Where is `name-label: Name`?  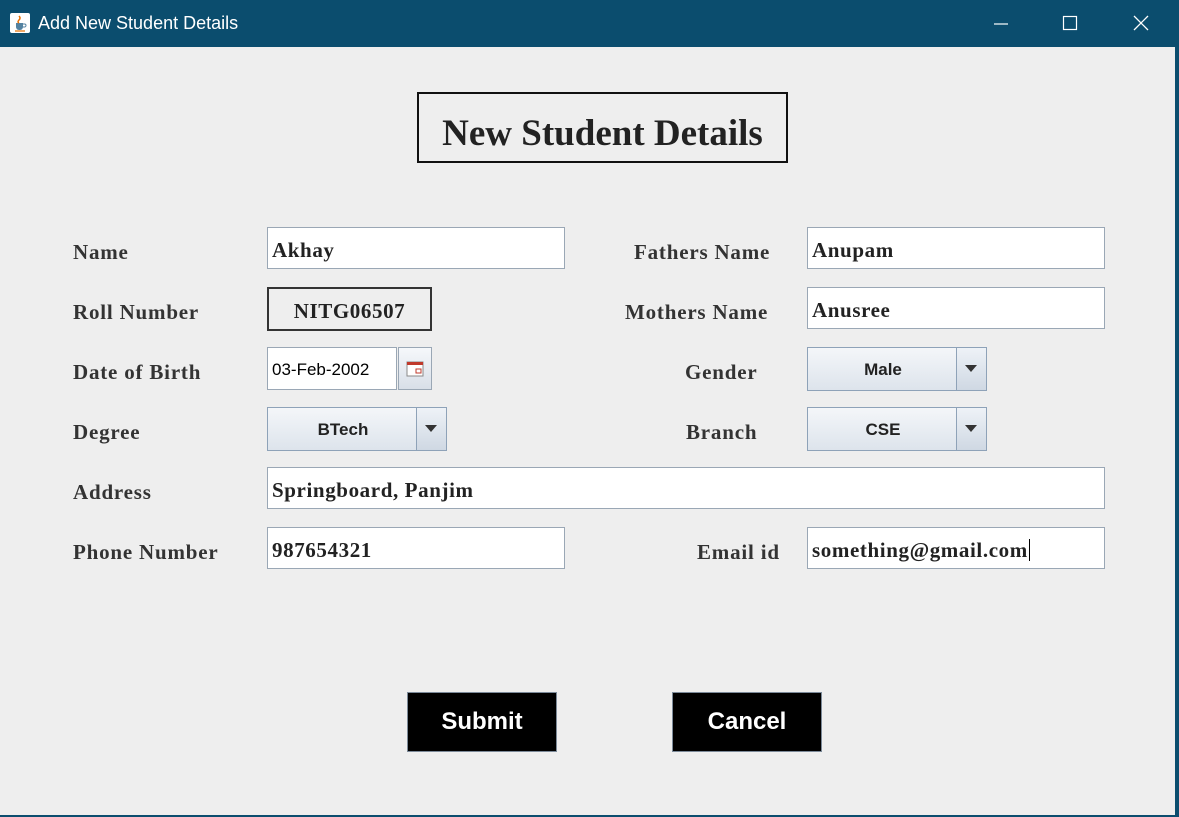
name-label: Name is located at coordinates (101, 252).